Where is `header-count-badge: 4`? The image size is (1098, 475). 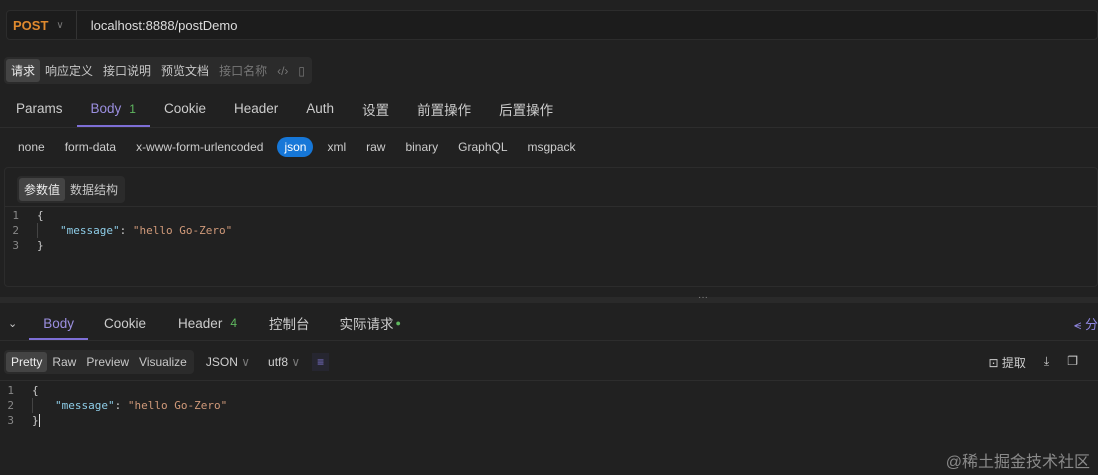
header-count-badge: 4 is located at coordinates (233, 323).